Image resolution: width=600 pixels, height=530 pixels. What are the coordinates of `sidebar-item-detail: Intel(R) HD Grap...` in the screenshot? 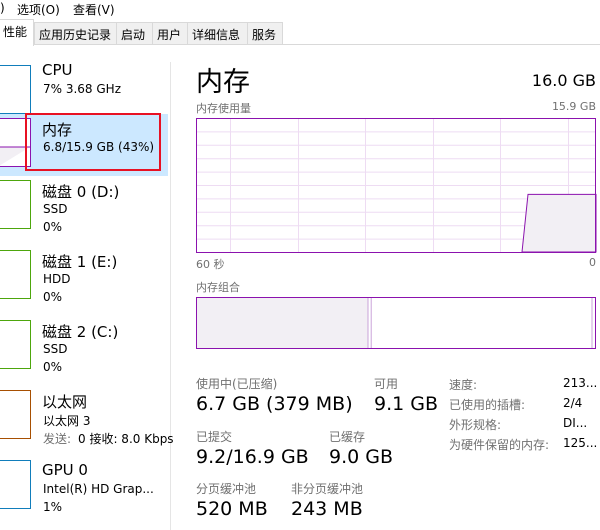 It's located at (98, 489).